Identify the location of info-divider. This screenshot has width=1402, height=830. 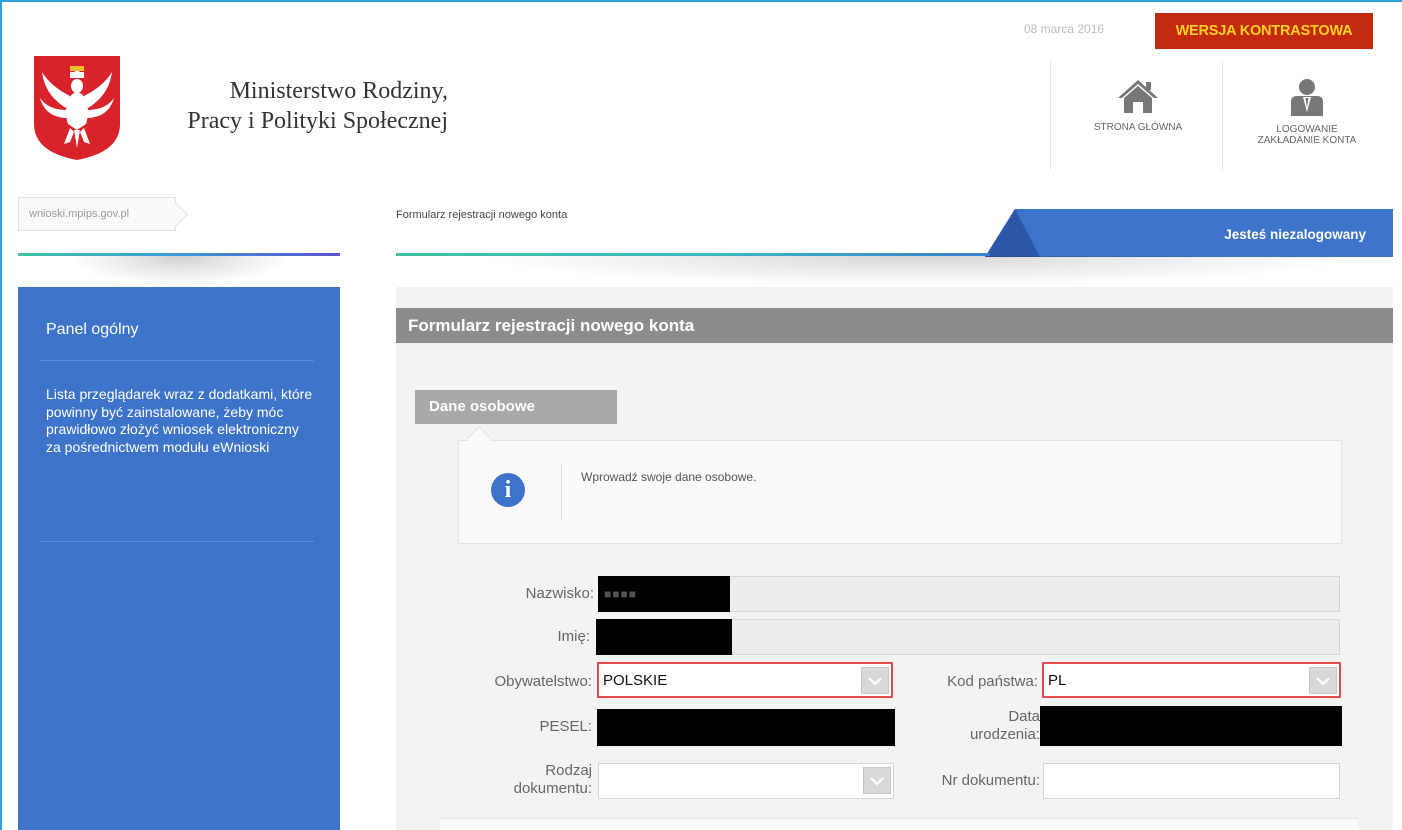
(561, 492).